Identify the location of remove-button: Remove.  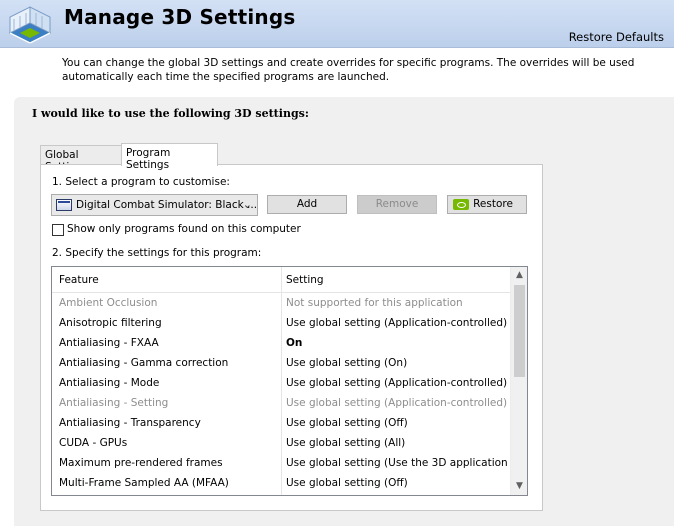
(397, 204).